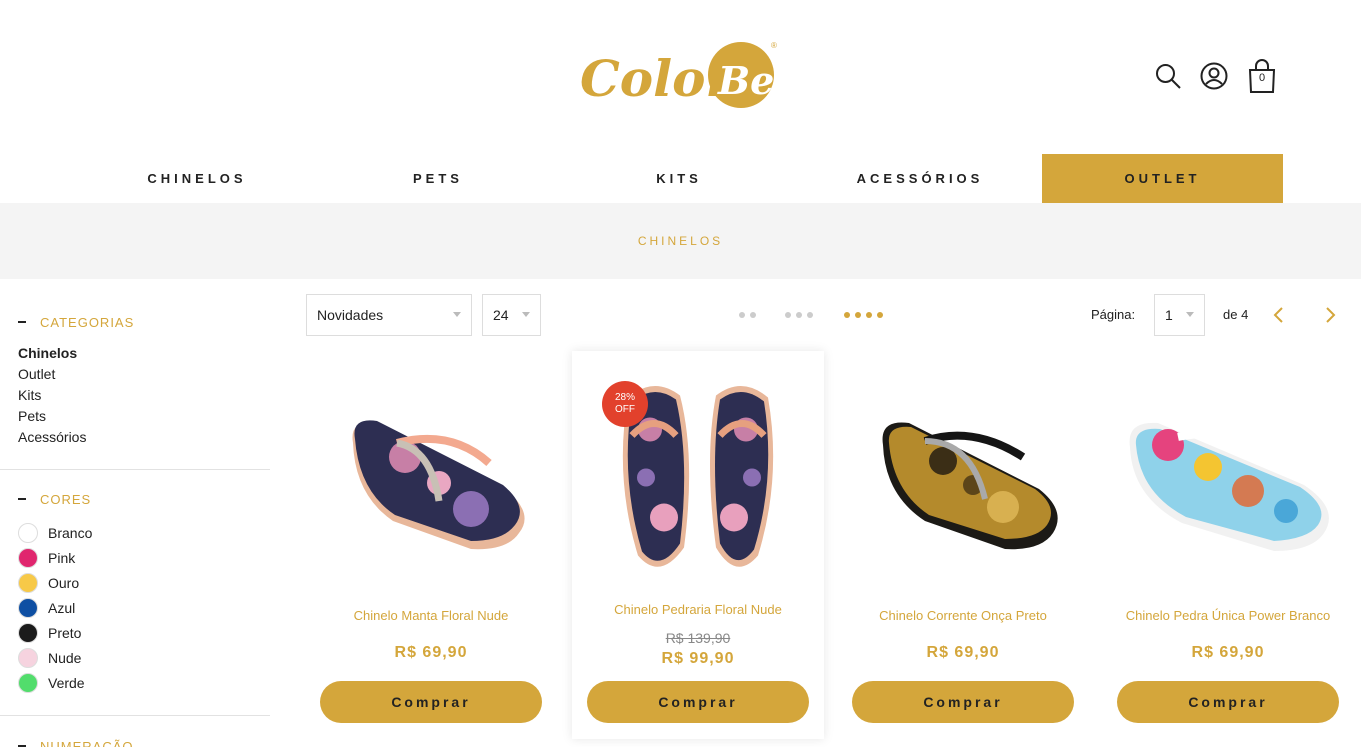 The image size is (1361, 747). Describe the element at coordinates (1236, 314) in the screenshot. I see `page-total: de 4` at that location.